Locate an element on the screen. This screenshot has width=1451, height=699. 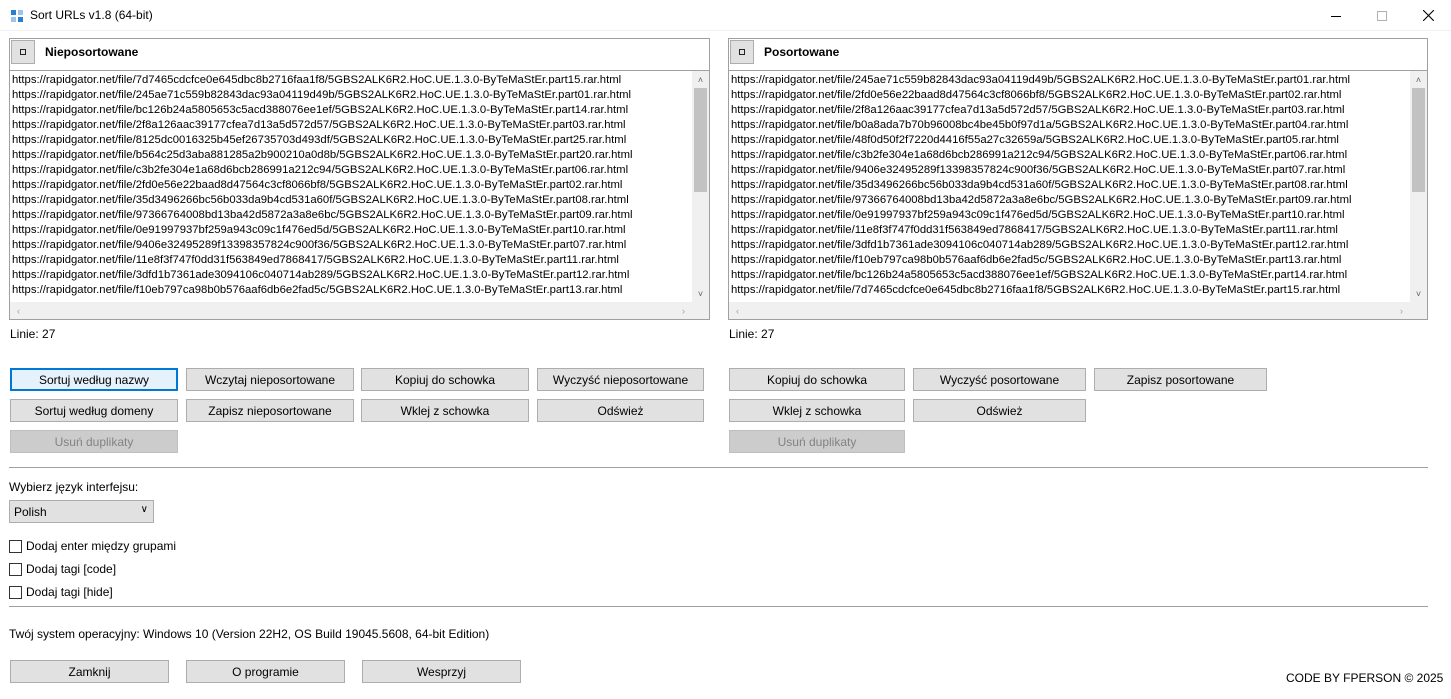
maximize-button is located at coordinates (1382, 15).